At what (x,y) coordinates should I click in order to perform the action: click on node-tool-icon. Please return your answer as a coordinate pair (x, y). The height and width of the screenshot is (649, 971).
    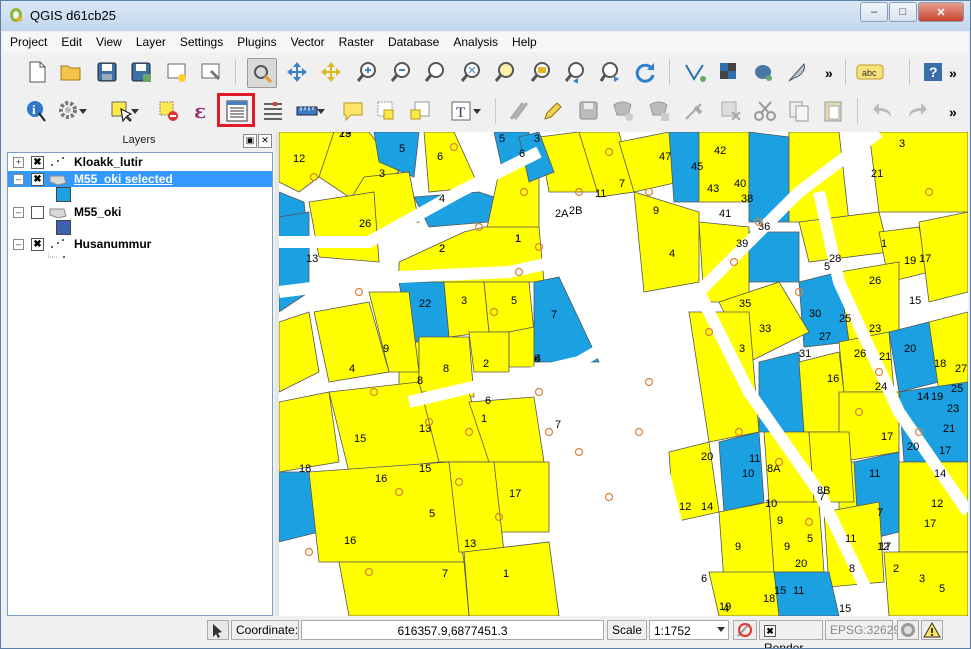
    Looking at the image, I should click on (695, 72).